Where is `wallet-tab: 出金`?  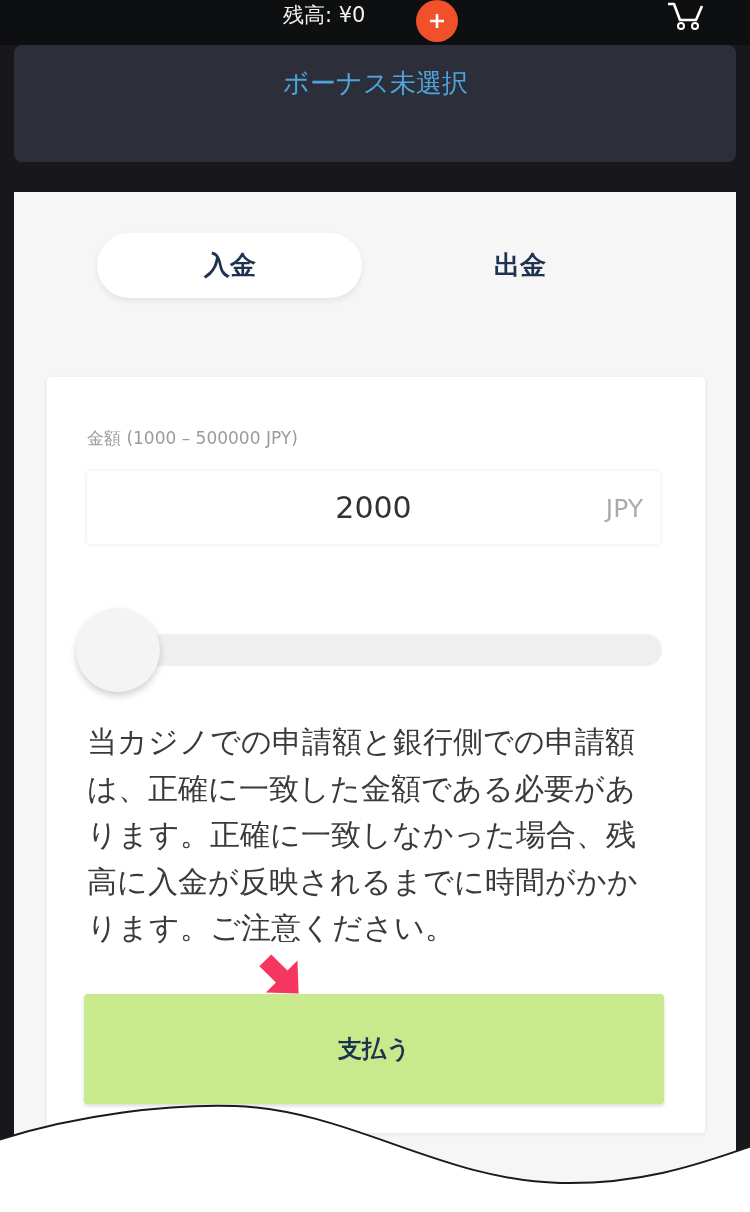 wallet-tab: 出金 is located at coordinates (519, 265).